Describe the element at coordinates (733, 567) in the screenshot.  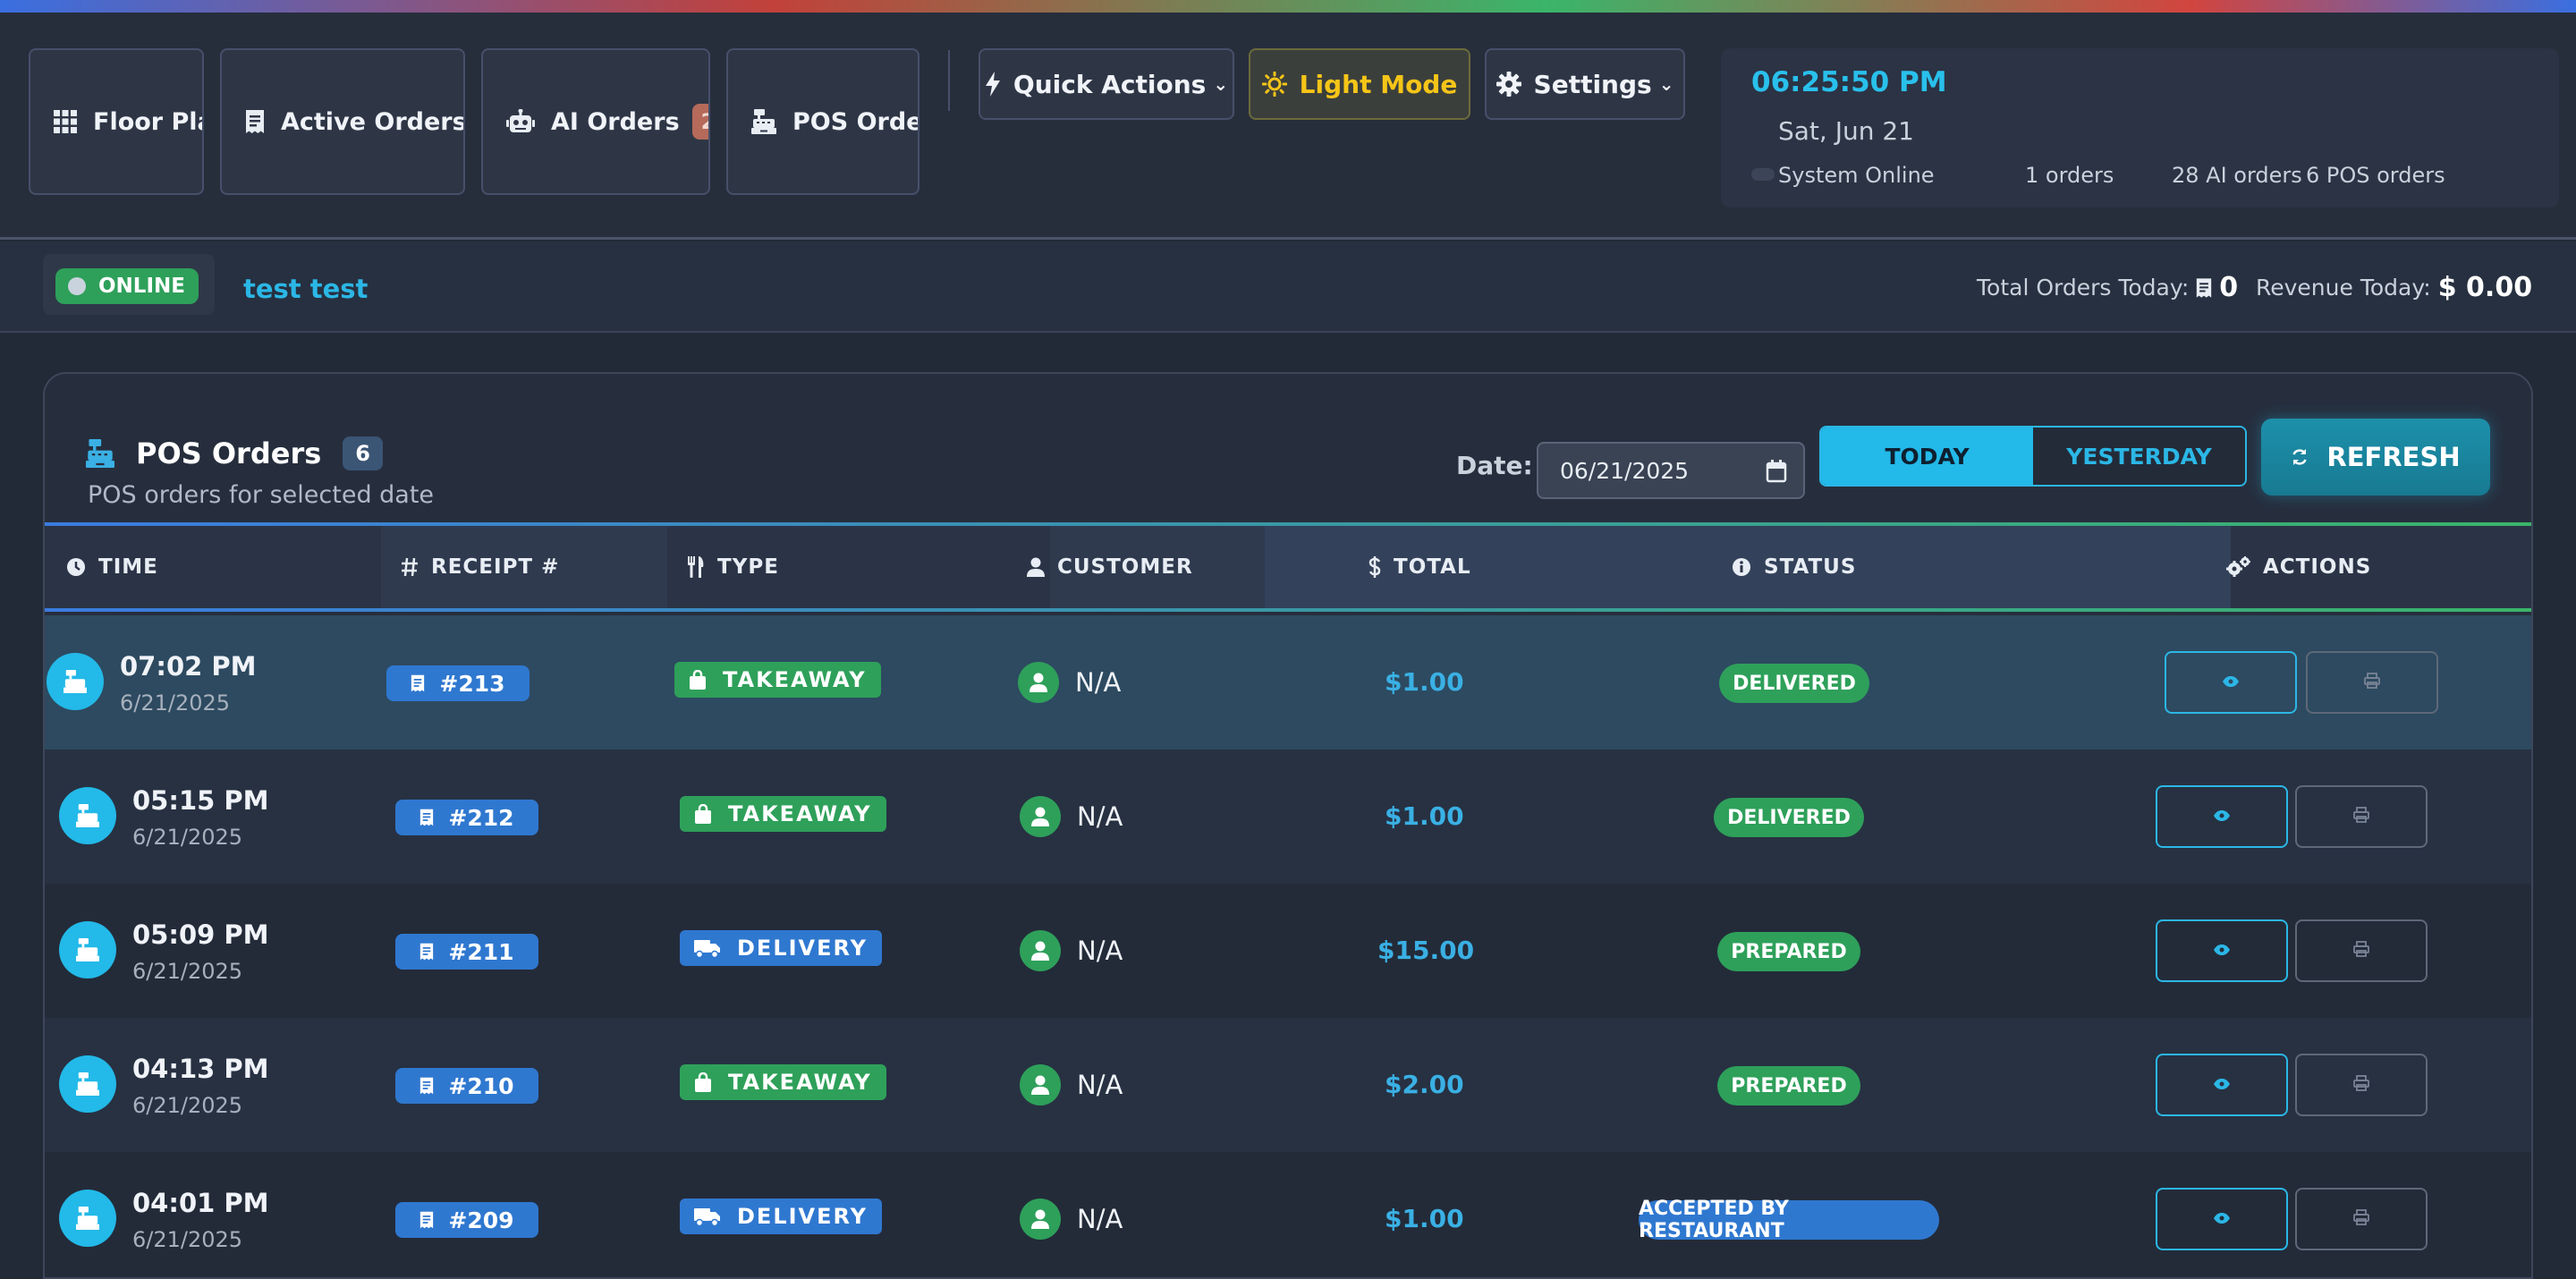
I see `column-header-type: TYPE` at that location.